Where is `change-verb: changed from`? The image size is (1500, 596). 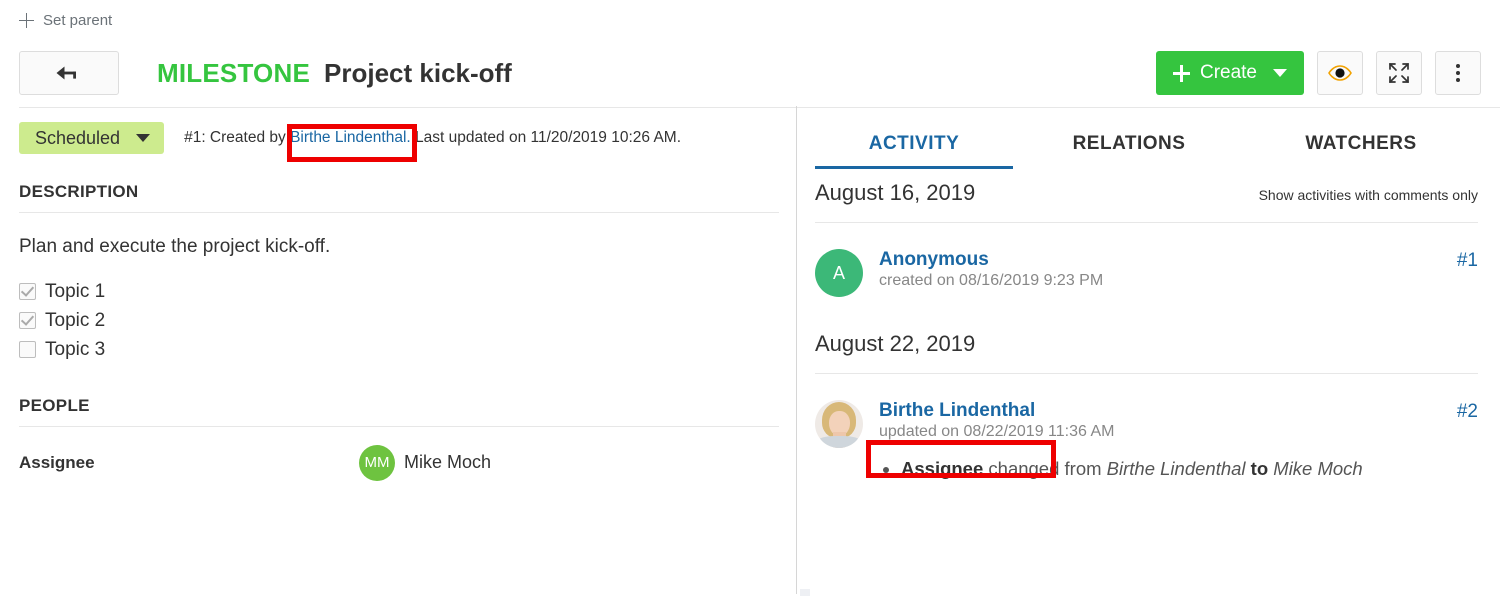
change-verb: changed from is located at coordinates (1045, 468).